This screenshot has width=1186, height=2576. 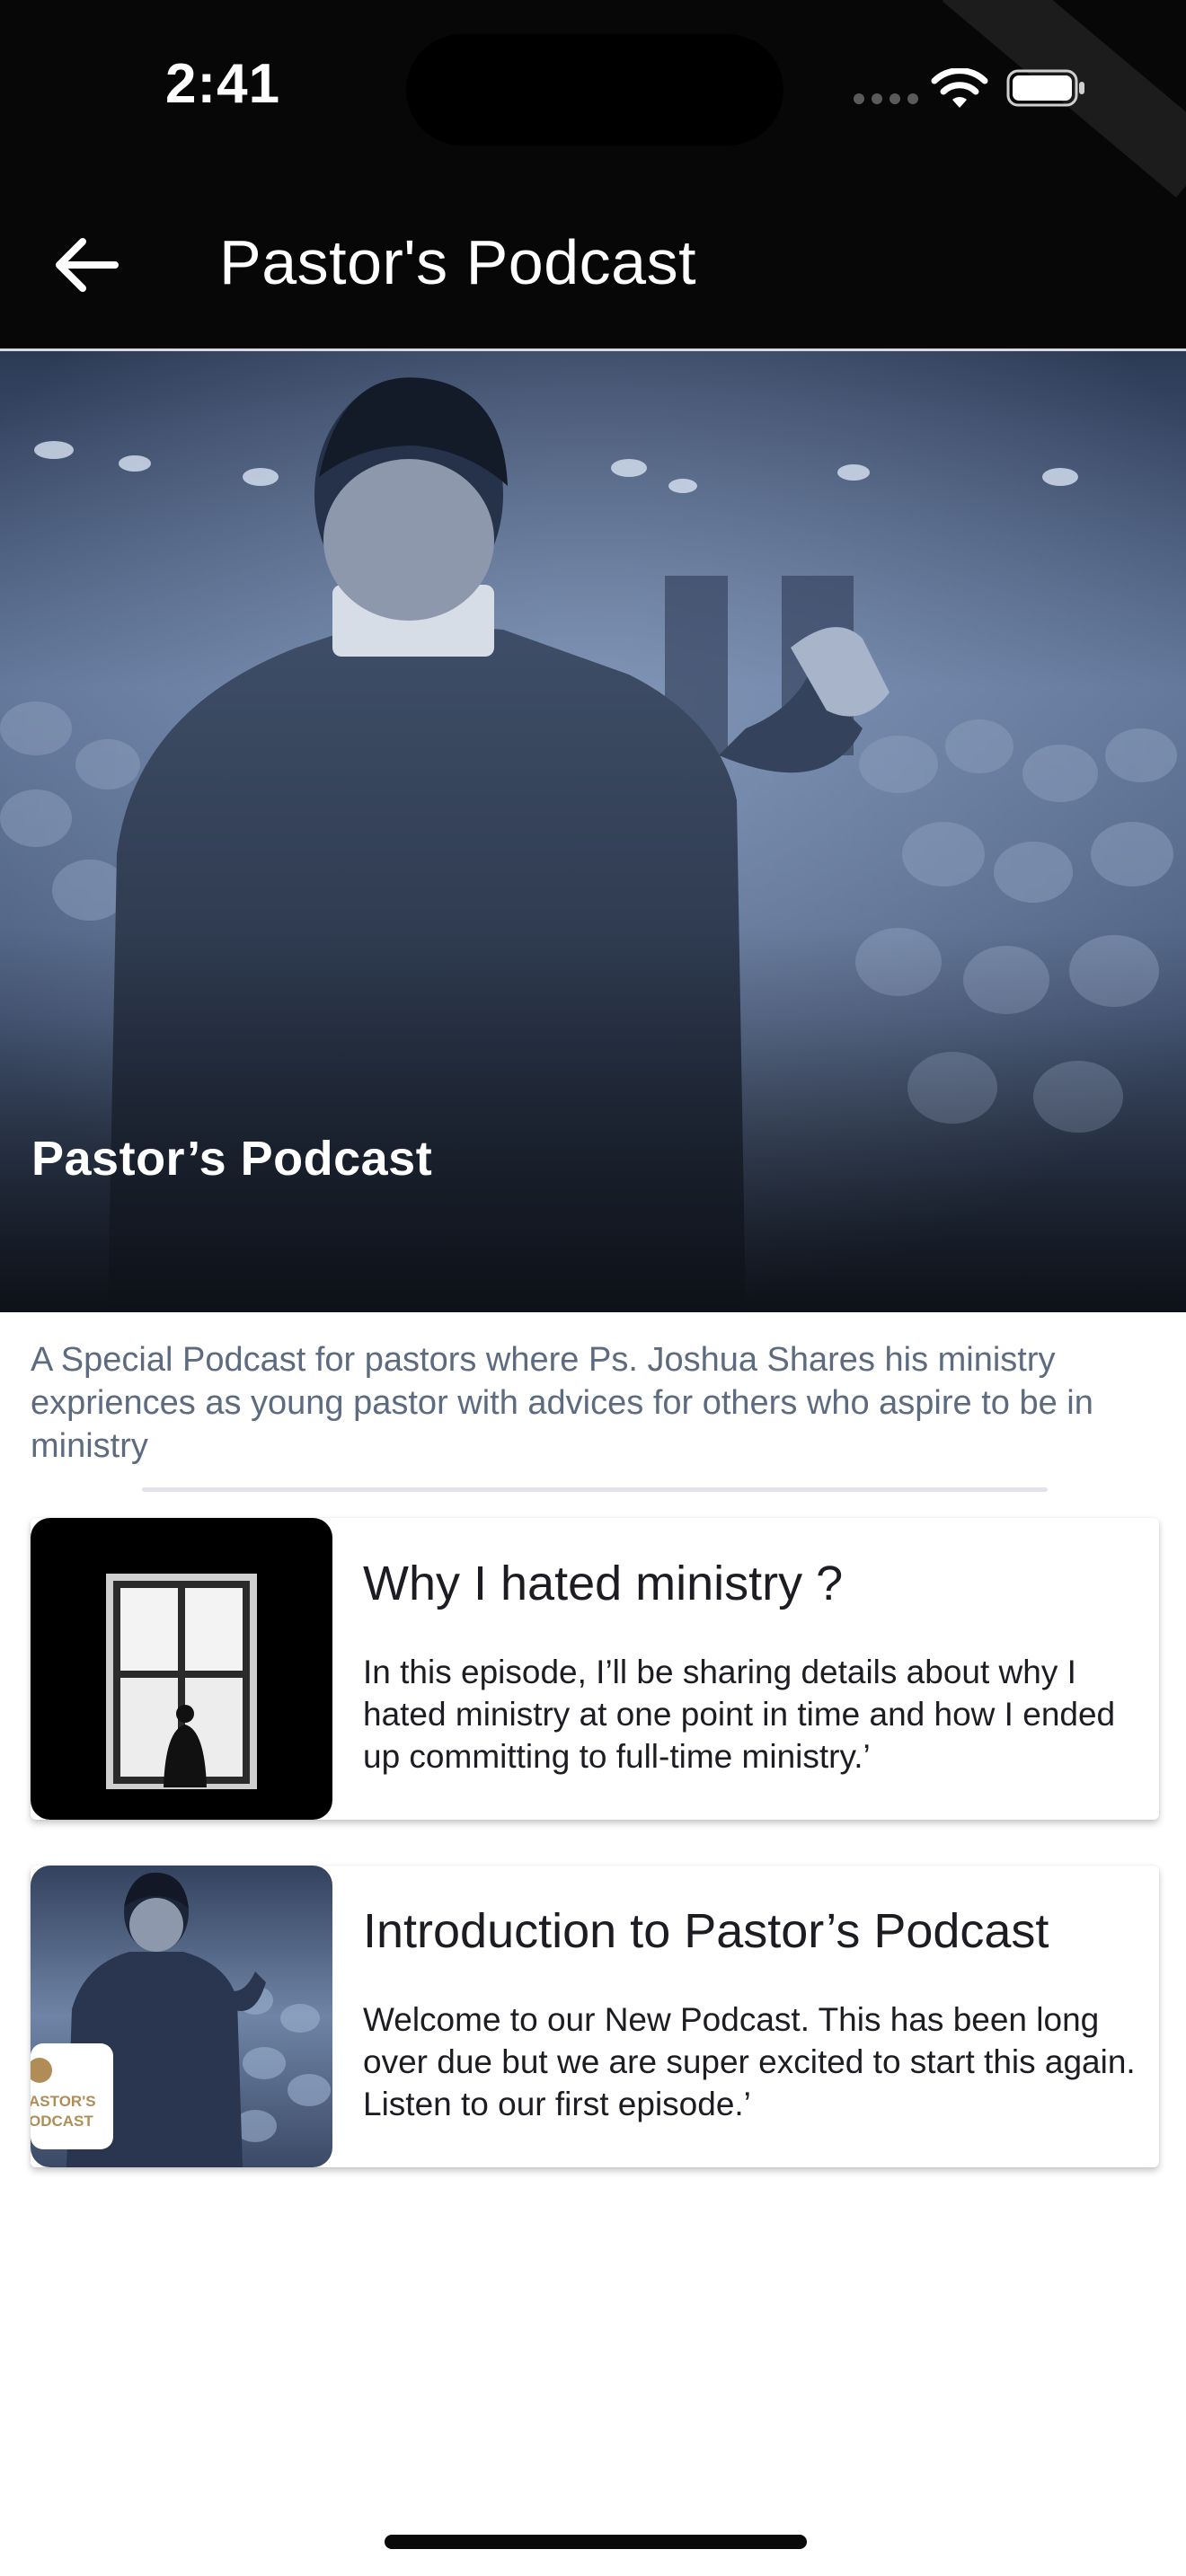 What do you see at coordinates (593, 175) in the screenshot?
I see `app-header: 2:41 Pastor's Podcast` at bounding box center [593, 175].